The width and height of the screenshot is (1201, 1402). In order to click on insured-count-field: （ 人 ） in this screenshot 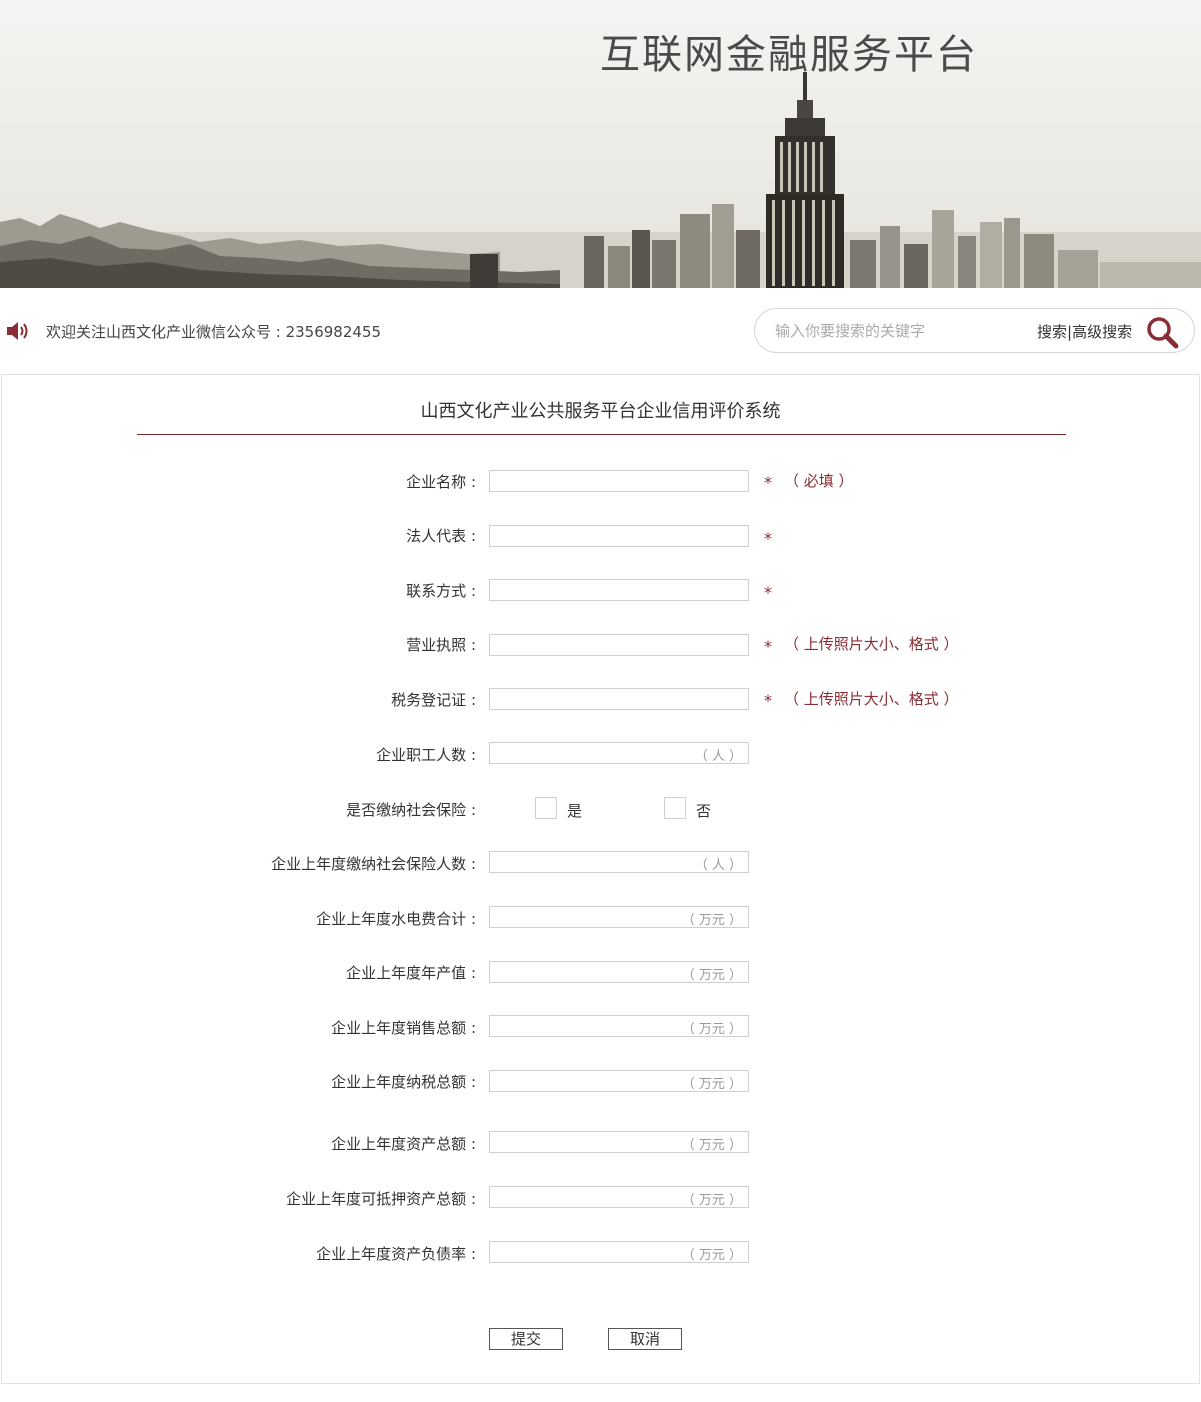, I will do `click(619, 862)`.